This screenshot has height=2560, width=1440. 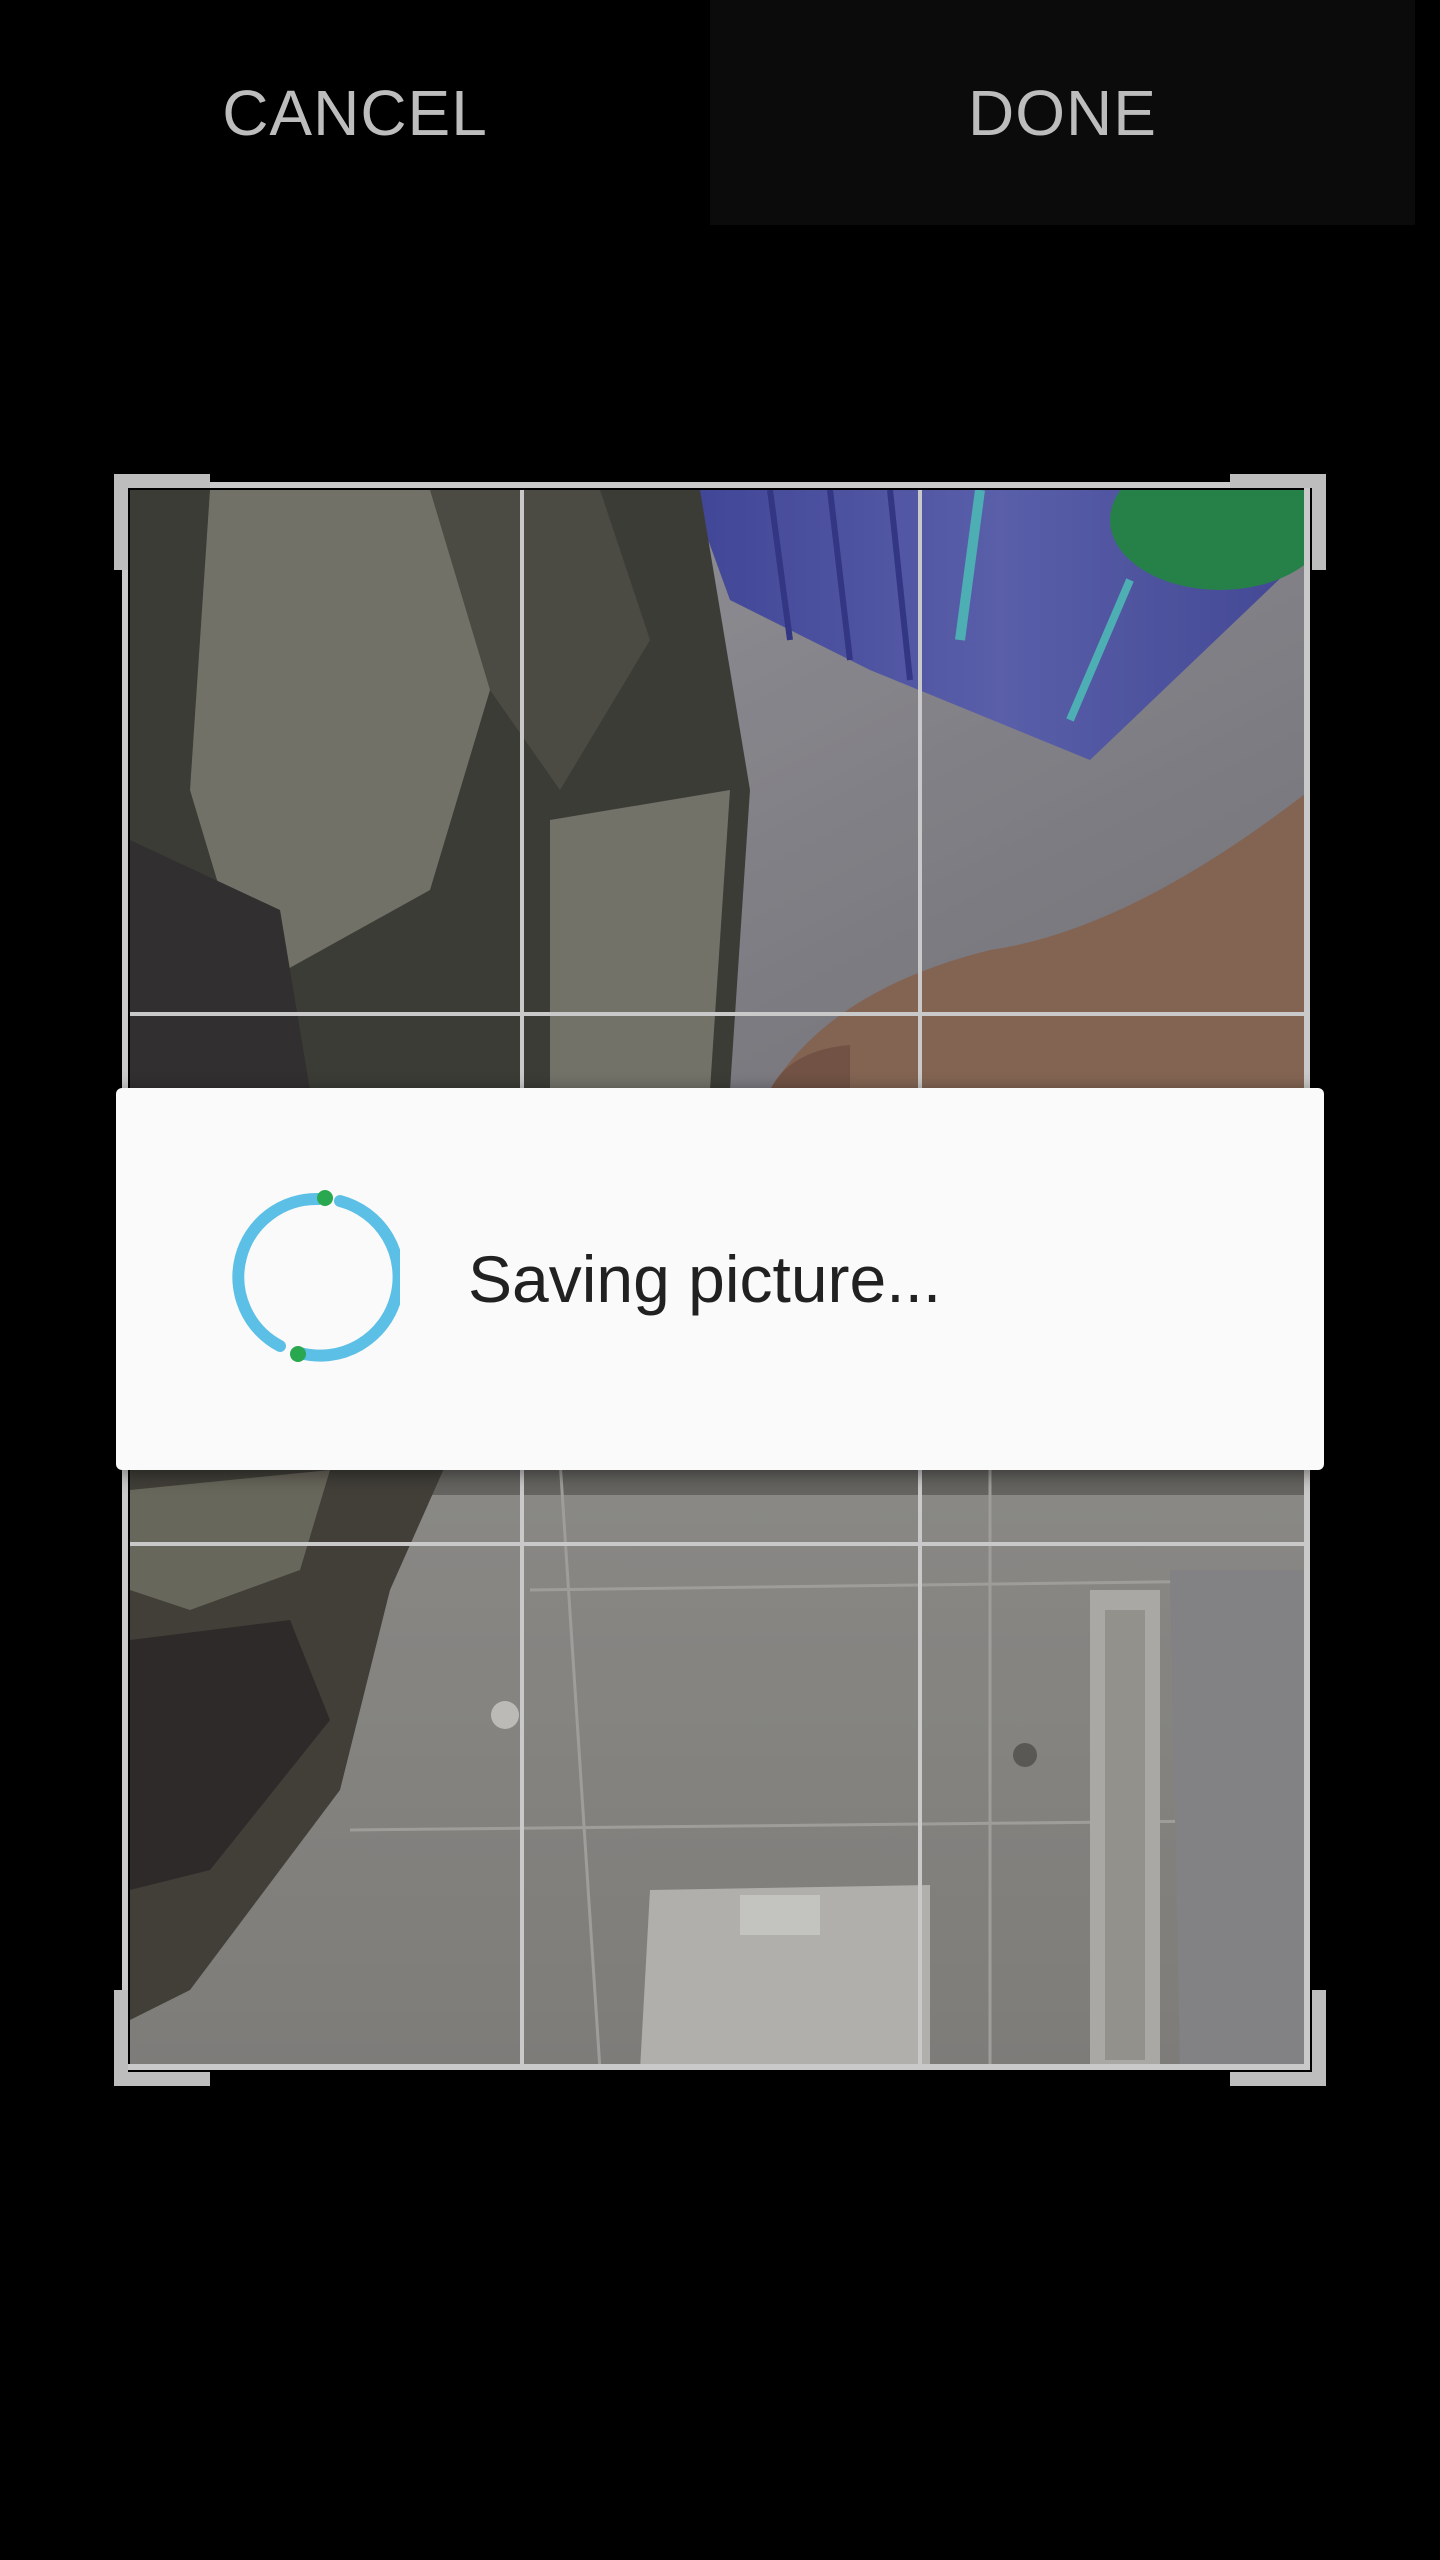 I want to click on crop-handle-top-right, so click(x=1278, y=522).